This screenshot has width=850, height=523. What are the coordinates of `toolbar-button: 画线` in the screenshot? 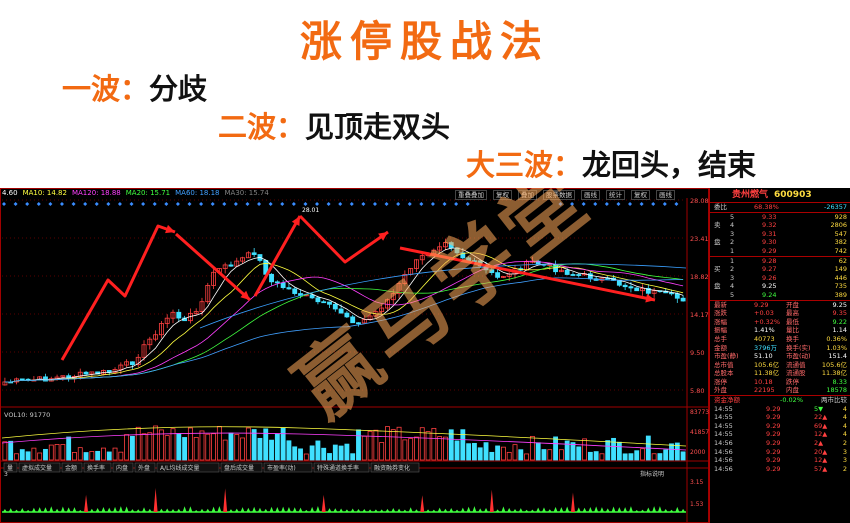 It's located at (665, 195).